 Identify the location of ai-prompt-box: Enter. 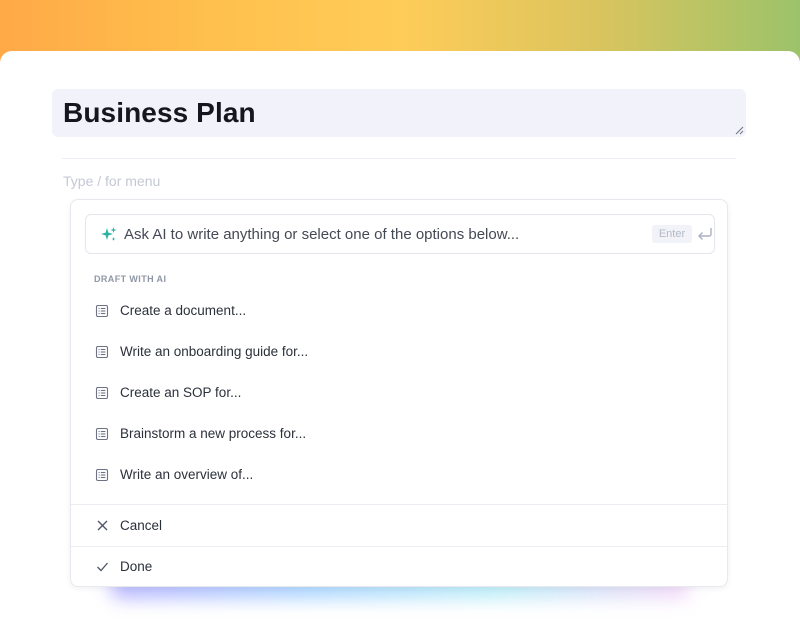
(400, 234).